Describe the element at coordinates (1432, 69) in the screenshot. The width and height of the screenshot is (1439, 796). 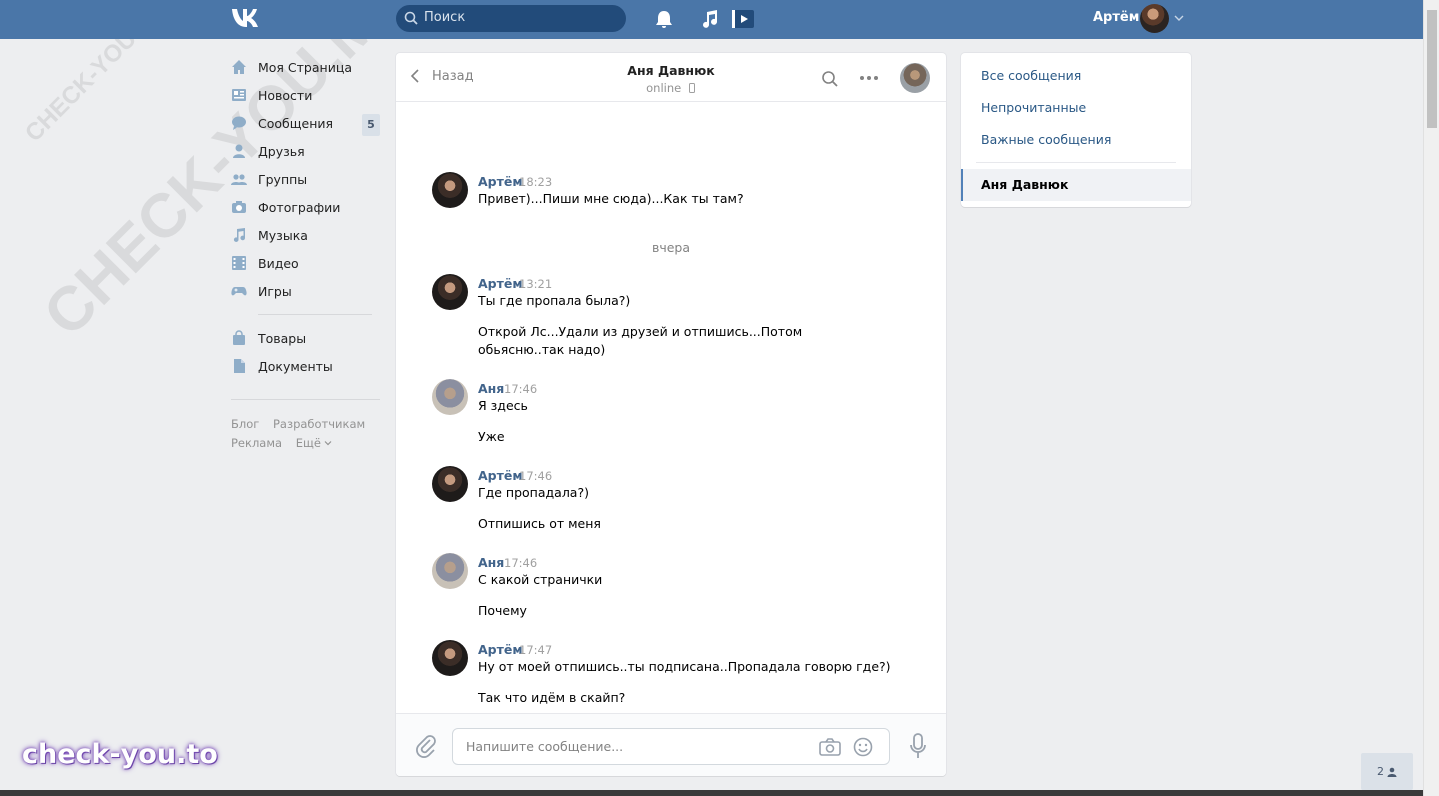
I see `scrollbar-thumb` at that location.